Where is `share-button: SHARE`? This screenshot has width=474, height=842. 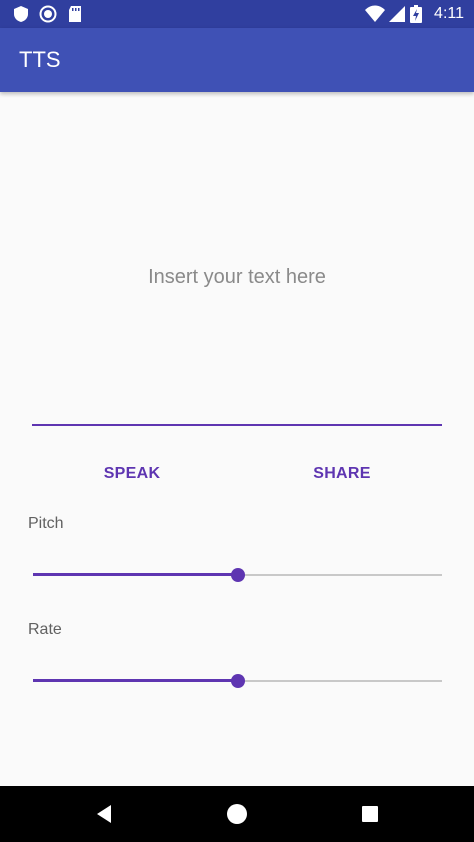 share-button: SHARE is located at coordinates (342, 474).